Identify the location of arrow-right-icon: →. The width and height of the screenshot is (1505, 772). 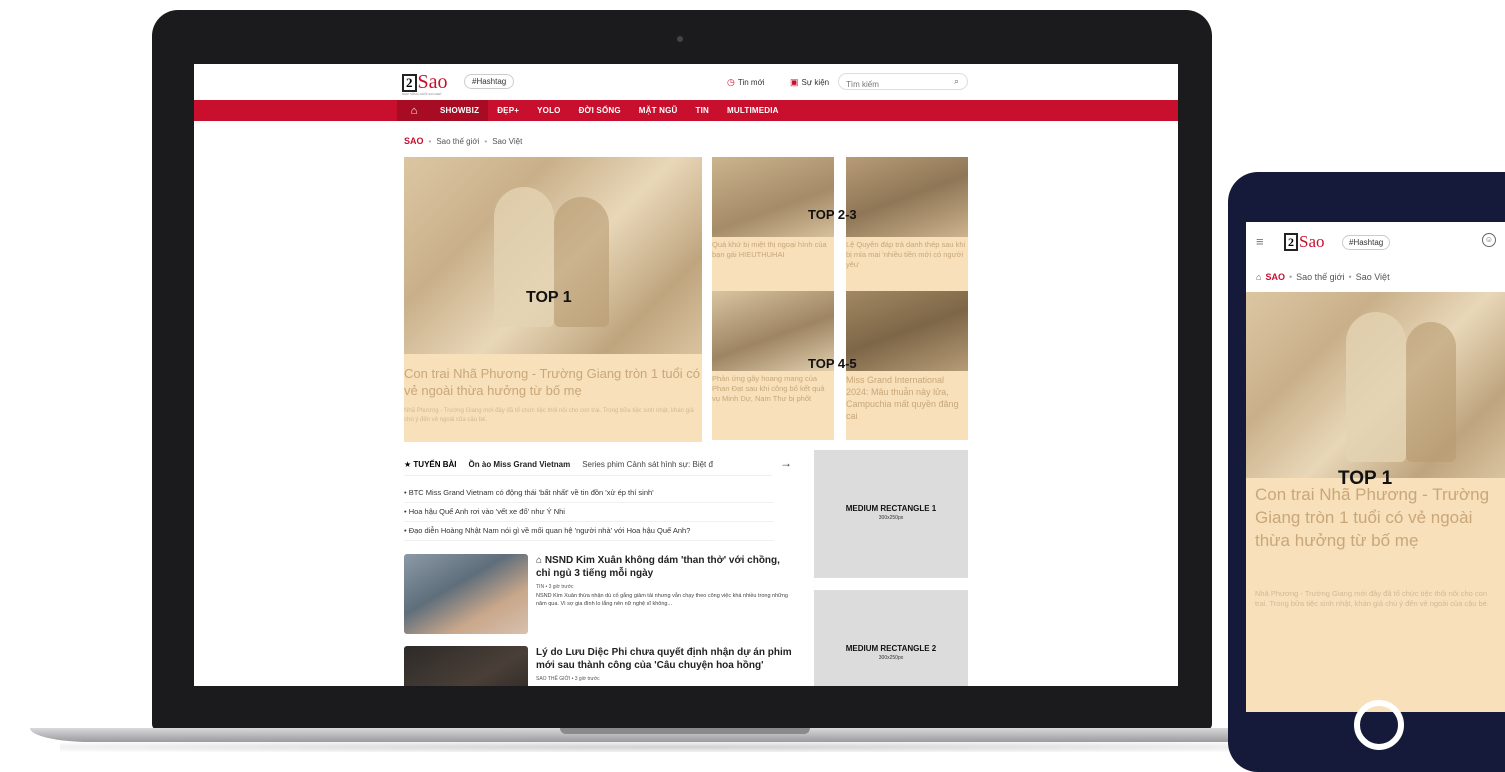
(786, 463).